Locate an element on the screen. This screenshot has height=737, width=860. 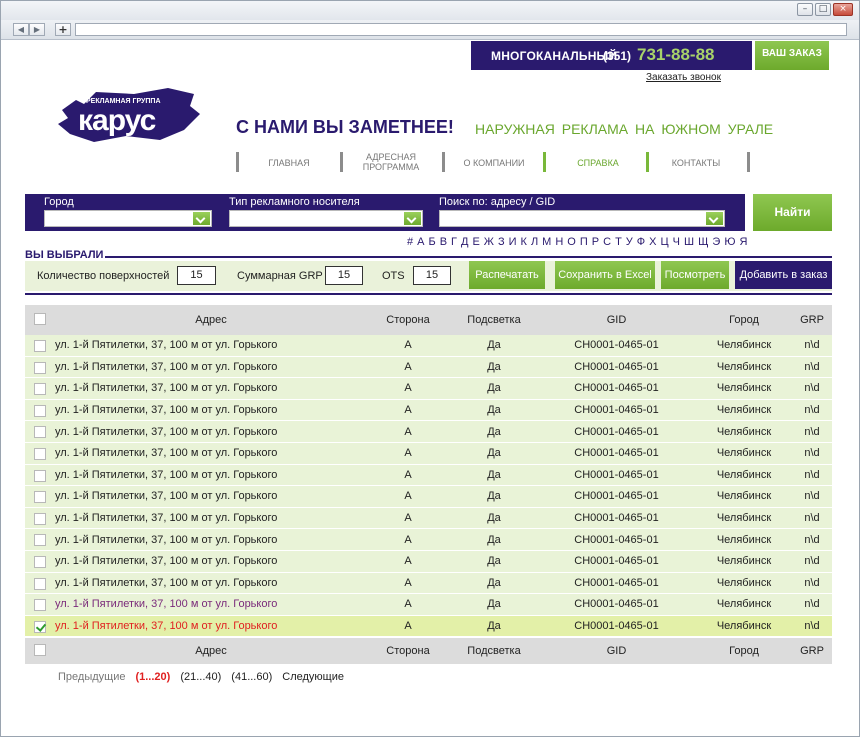
maximize-icon: □ is located at coordinates (823, 9).